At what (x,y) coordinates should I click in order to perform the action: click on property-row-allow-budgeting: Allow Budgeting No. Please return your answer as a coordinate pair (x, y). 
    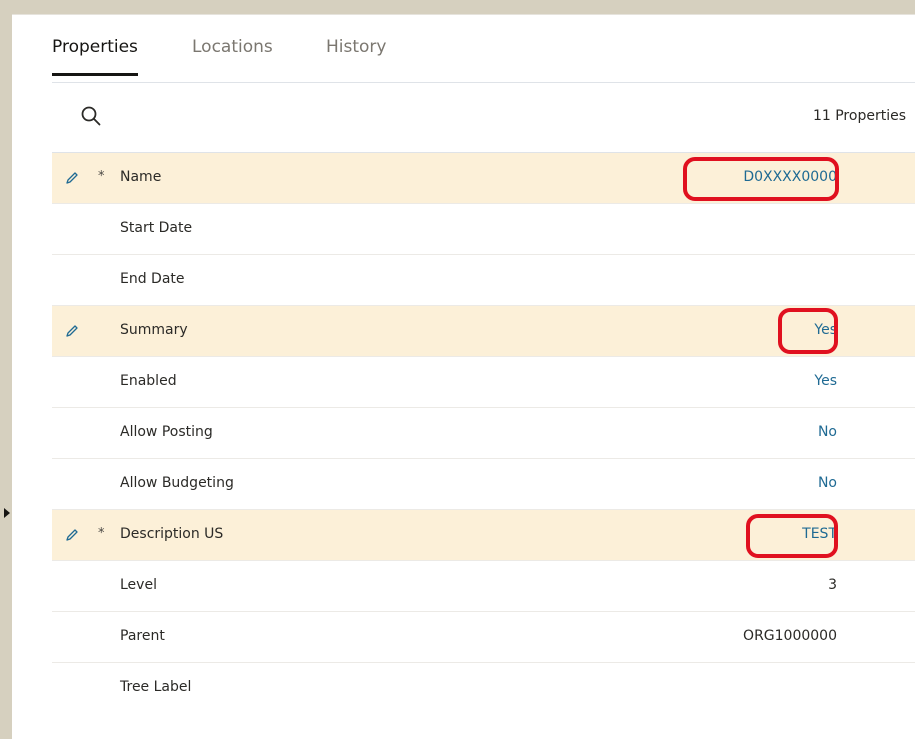
    Looking at the image, I should click on (483, 484).